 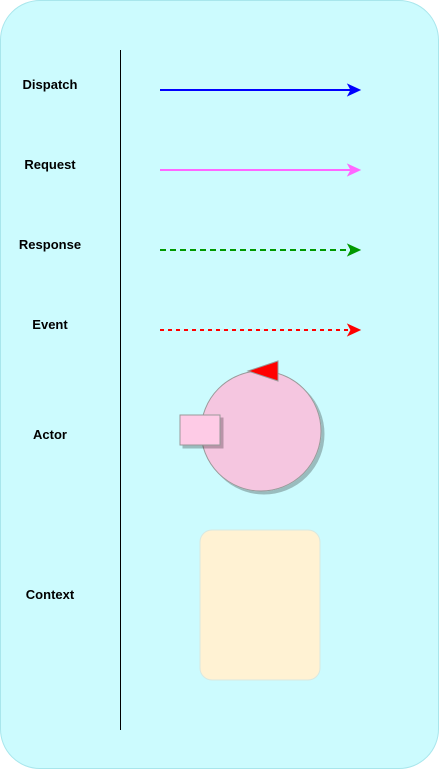 What do you see at coordinates (261, 250) in the screenshot?
I see `response-arrow` at bounding box center [261, 250].